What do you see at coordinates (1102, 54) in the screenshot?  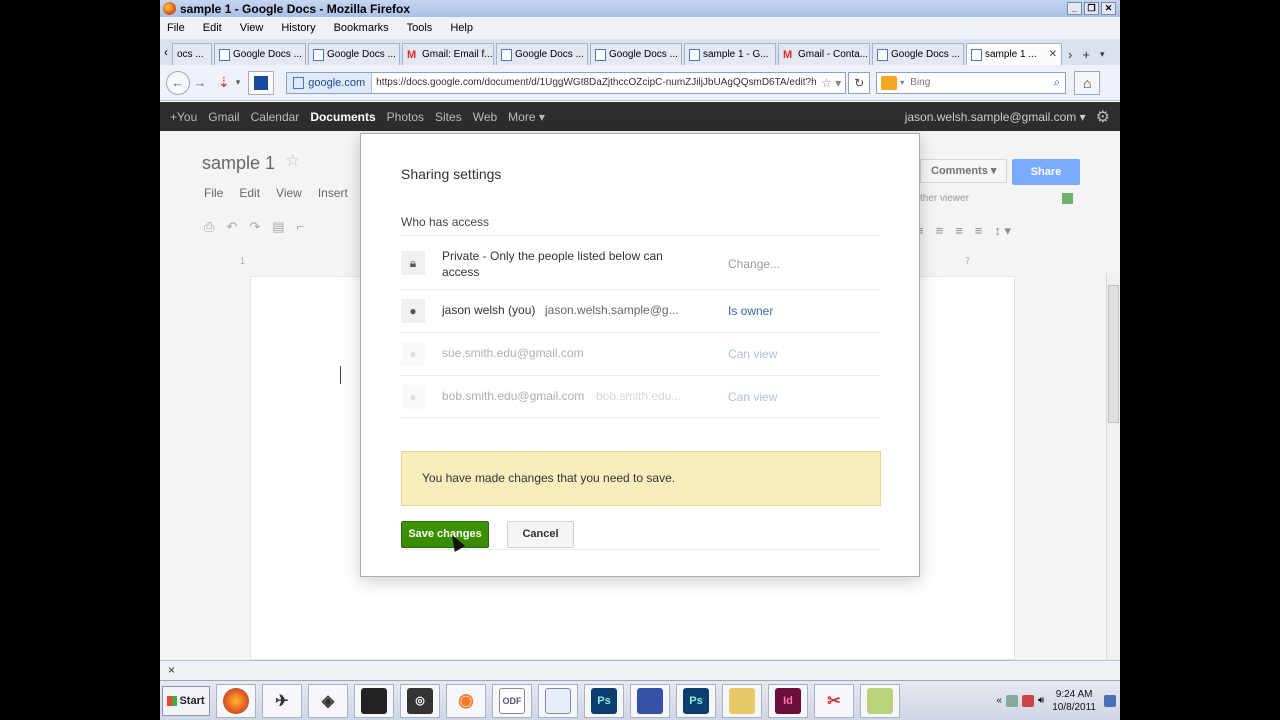 I see `list-tabs-icon: ▾` at bounding box center [1102, 54].